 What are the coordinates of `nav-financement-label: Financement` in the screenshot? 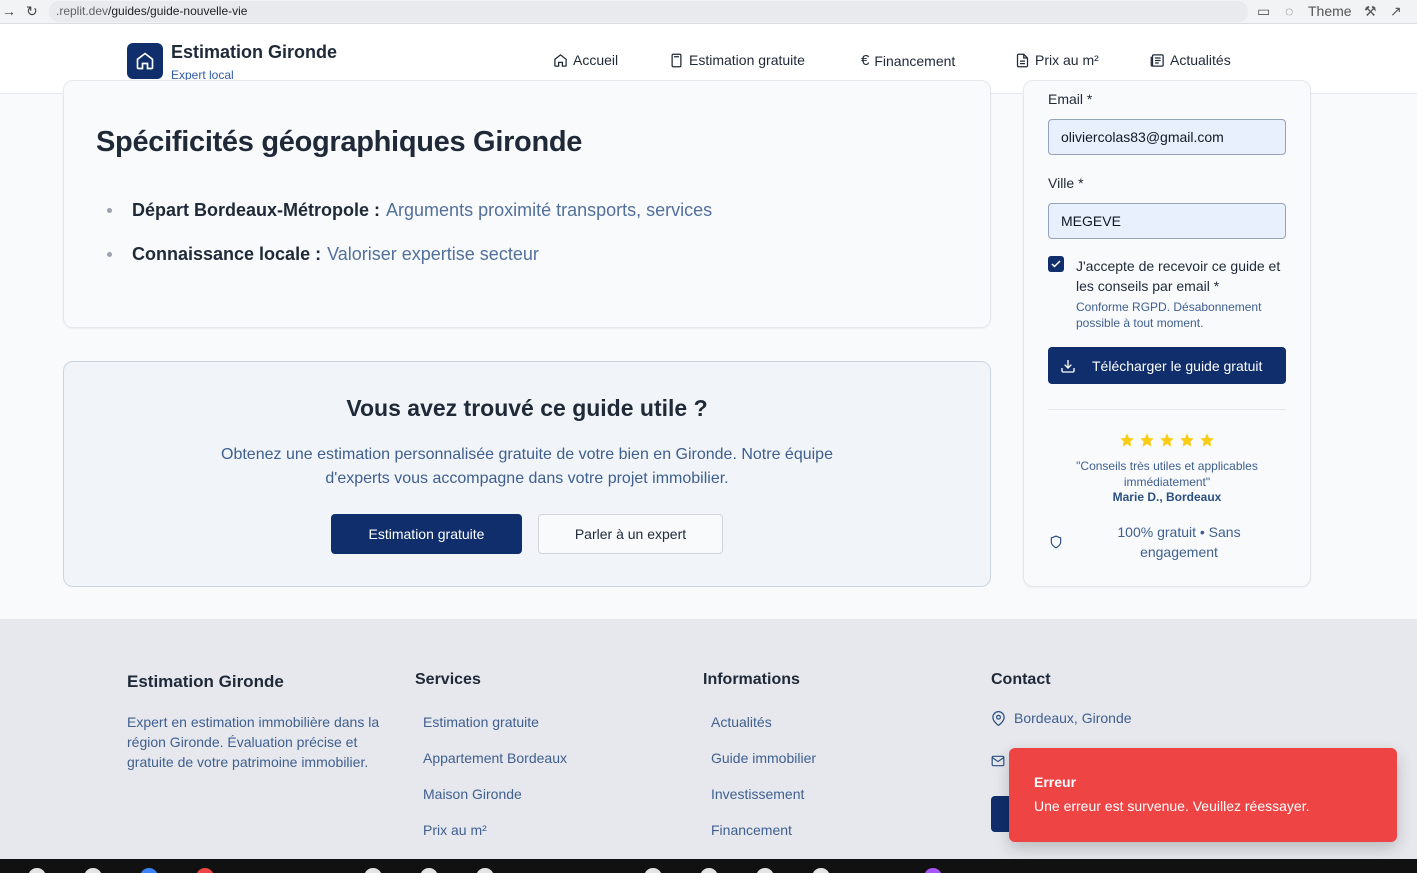 It's located at (915, 60).